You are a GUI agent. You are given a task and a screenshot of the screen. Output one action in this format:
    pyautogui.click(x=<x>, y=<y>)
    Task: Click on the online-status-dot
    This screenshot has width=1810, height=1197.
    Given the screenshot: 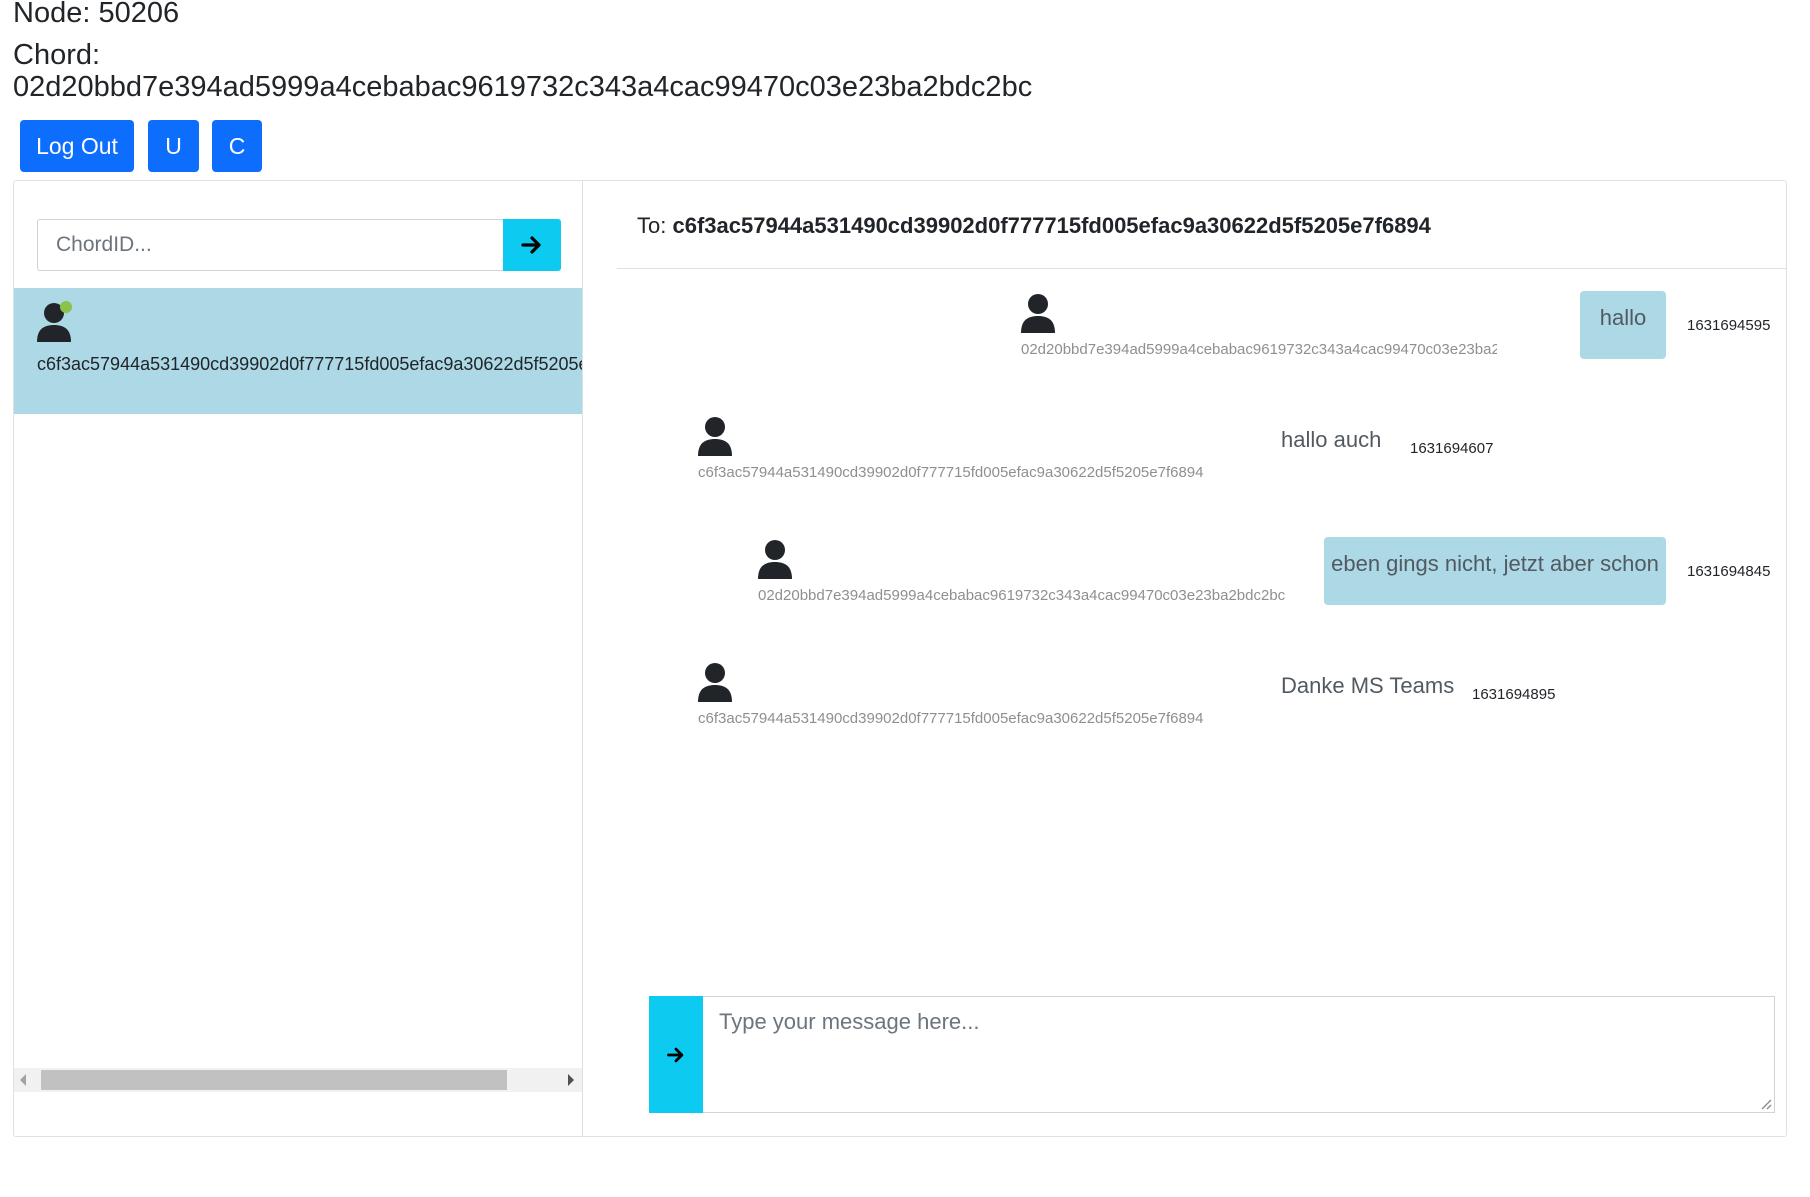 What is the action you would take?
    pyautogui.click(x=66, y=307)
    